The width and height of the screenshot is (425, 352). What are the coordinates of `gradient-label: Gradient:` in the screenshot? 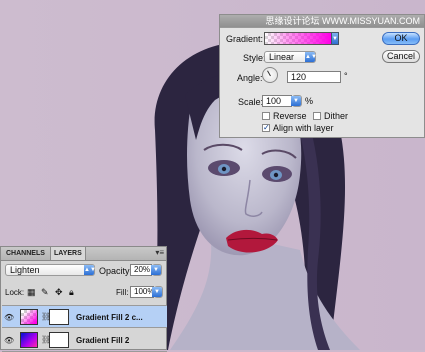 It's located at (245, 39).